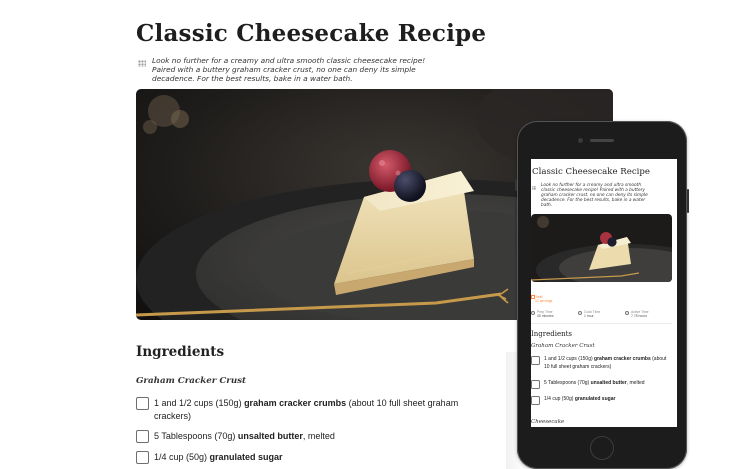  I want to click on speaker-grille, so click(602, 140).